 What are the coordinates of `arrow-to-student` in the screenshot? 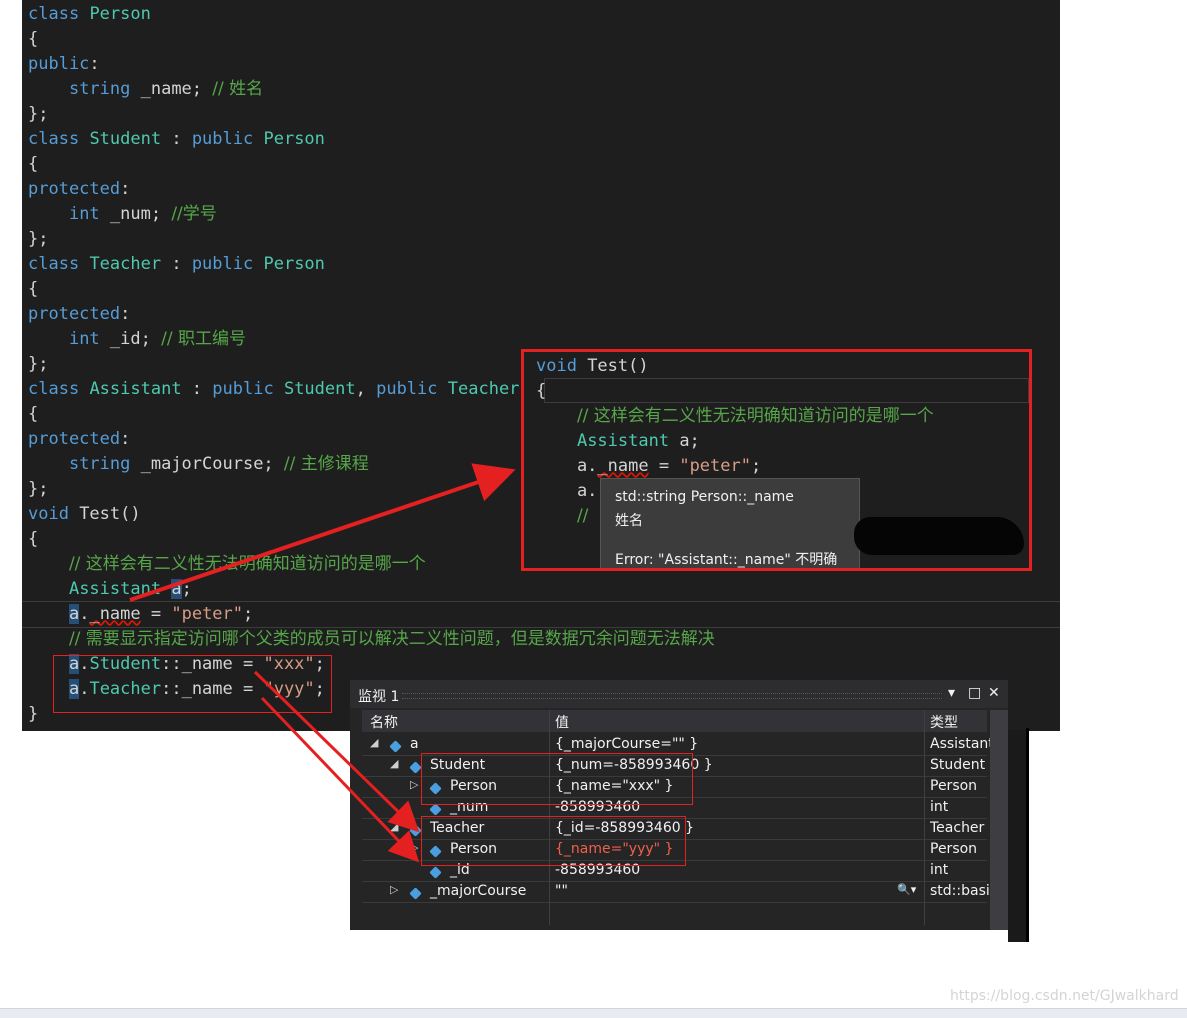 It's located at (336, 751).